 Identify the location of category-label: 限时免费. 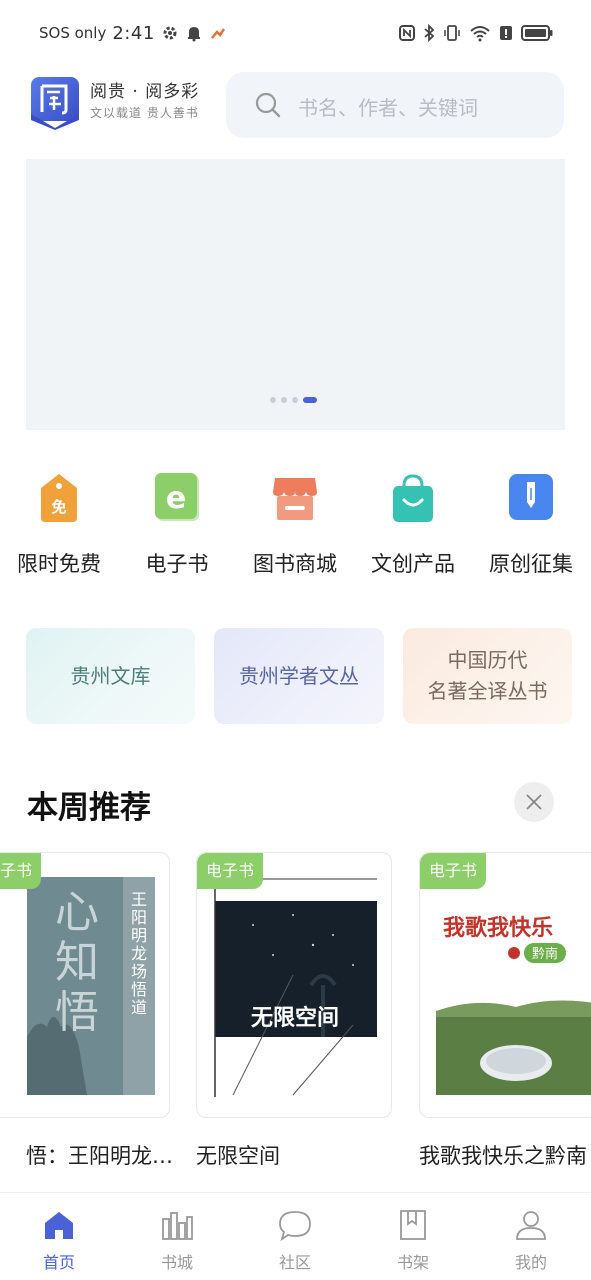
(59, 564).